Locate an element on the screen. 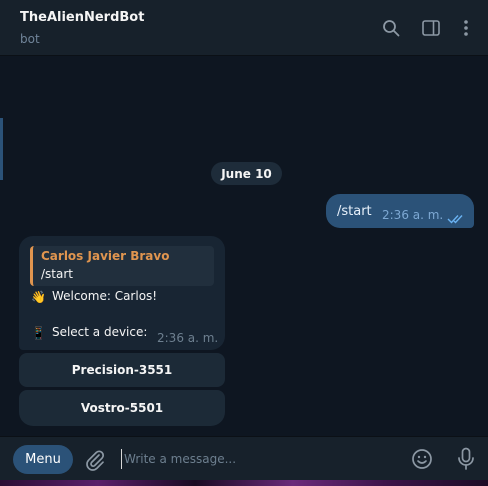 Image resolution: width=488 pixels, height=486 pixels. outgoing-message-text: /start is located at coordinates (354, 211).